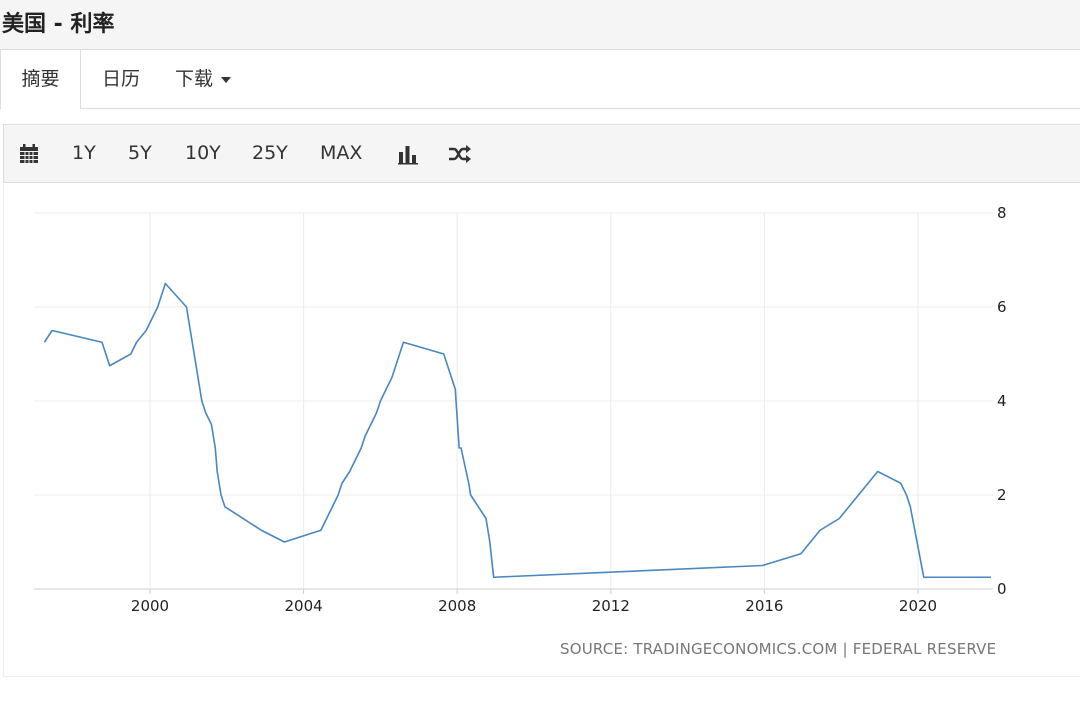 This screenshot has height=705, width=1080. What do you see at coordinates (1002, 213) in the screenshot?
I see `y-tick-label: 8` at bounding box center [1002, 213].